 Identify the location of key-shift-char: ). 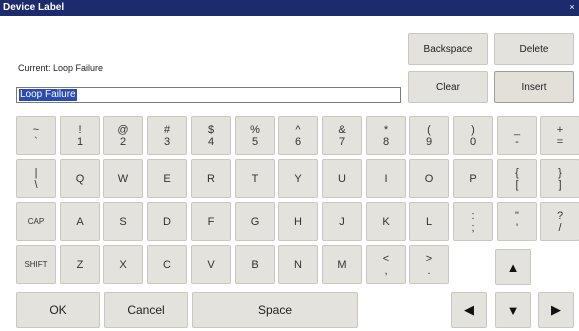
(473, 129).